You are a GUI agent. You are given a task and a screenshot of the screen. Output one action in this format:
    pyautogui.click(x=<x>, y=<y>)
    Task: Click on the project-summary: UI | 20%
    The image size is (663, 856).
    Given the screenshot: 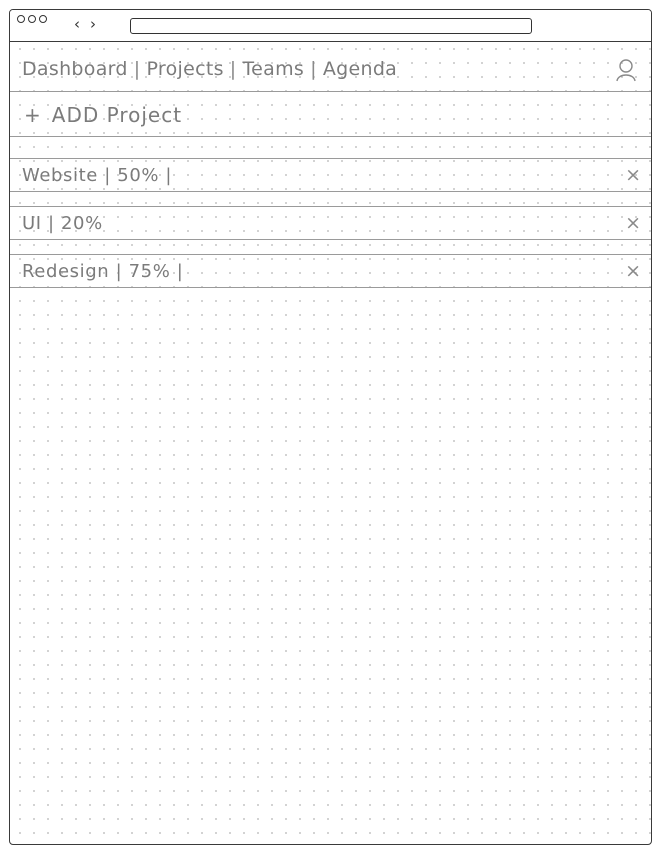 What is the action you would take?
    pyautogui.click(x=62, y=223)
    